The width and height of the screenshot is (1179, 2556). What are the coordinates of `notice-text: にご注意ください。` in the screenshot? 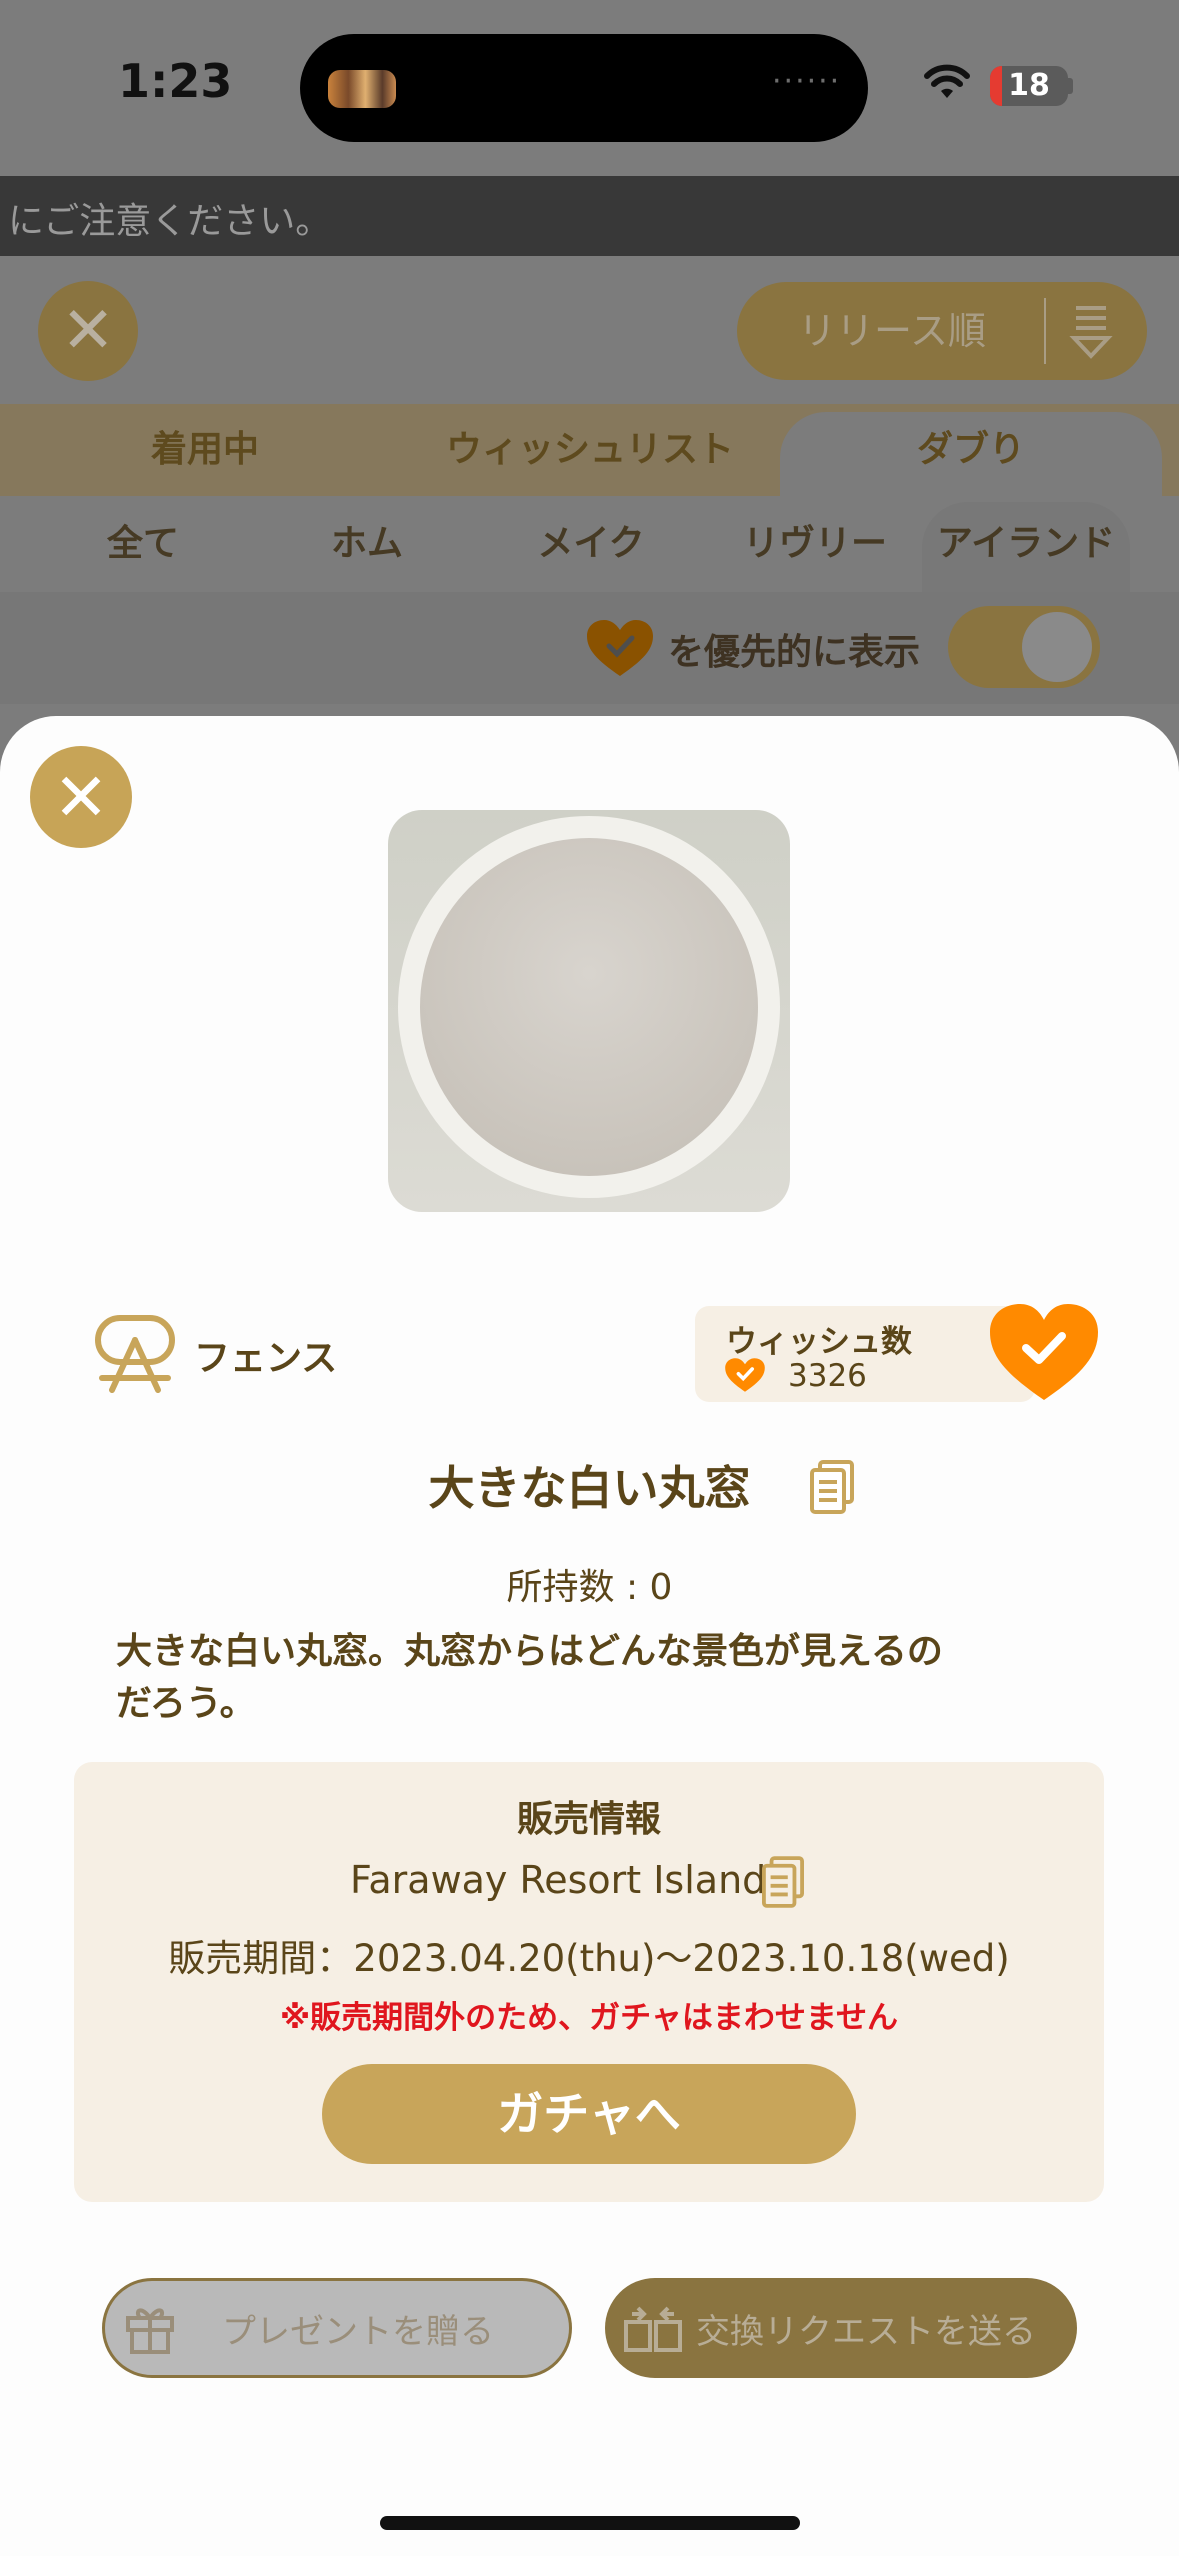 It's located at (170, 221).